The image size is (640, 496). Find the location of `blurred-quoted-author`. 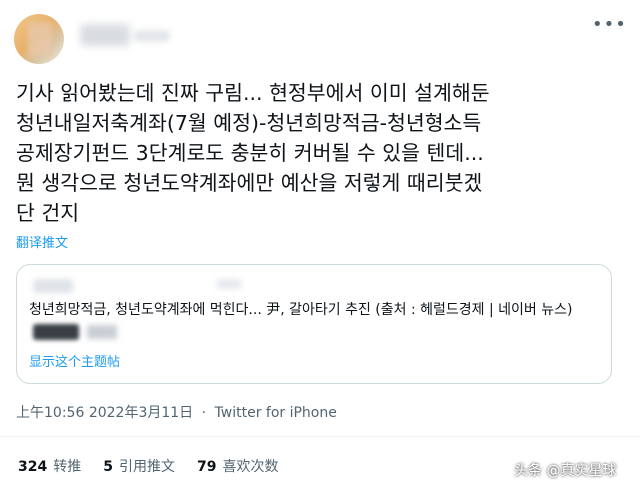

blurred-quoted-author is located at coordinates (53, 286).